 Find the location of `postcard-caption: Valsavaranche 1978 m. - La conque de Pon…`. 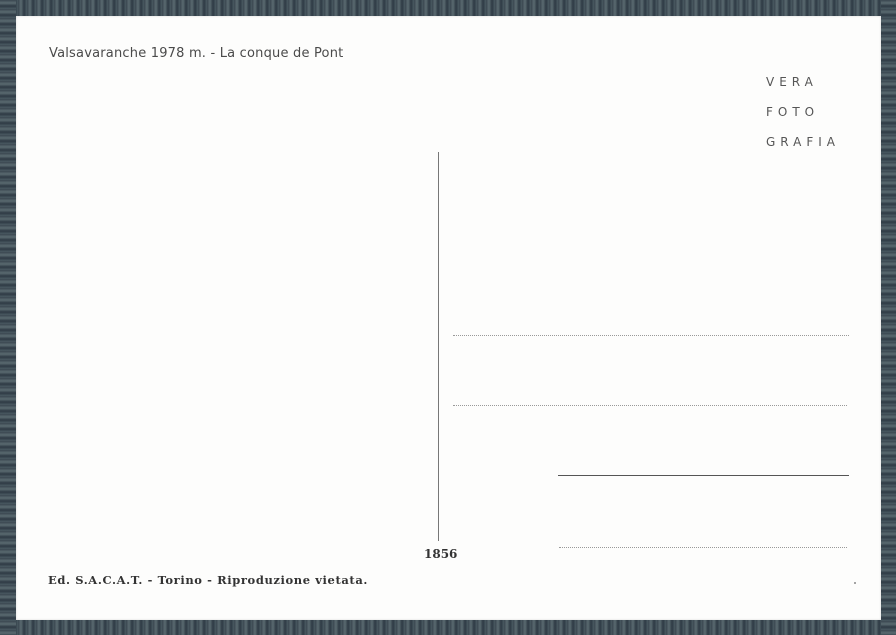

postcard-caption: Valsavaranche 1978 m. - La conque de Pon… is located at coordinates (196, 53).